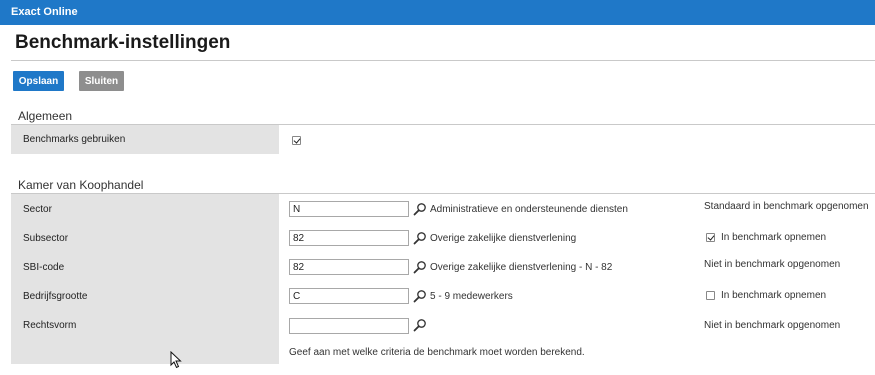 Image resolution: width=875 pixels, height=375 pixels. Describe the element at coordinates (420, 325) in the screenshot. I see `legal-form-magnifier-icon` at that location.